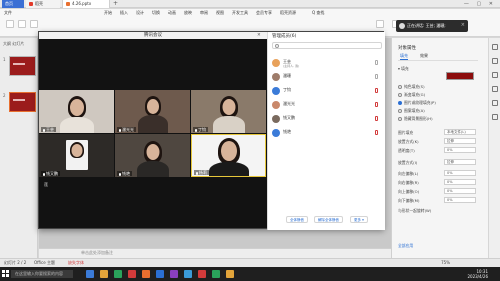 This screenshot has width=500, height=281. Describe the element at coordinates (204, 13) in the screenshot. I see `menu-review: 审阅` at that location.